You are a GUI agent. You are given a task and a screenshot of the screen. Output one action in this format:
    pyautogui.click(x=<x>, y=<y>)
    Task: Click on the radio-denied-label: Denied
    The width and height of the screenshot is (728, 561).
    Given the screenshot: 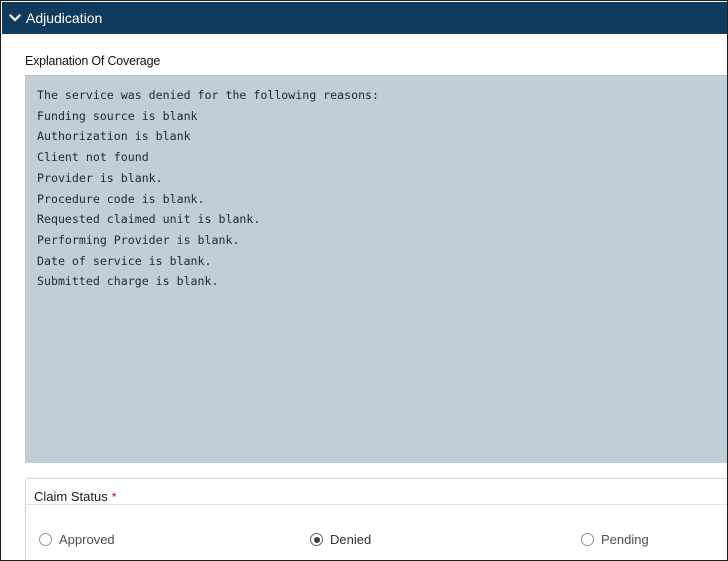 What is the action you would take?
    pyautogui.click(x=351, y=539)
    